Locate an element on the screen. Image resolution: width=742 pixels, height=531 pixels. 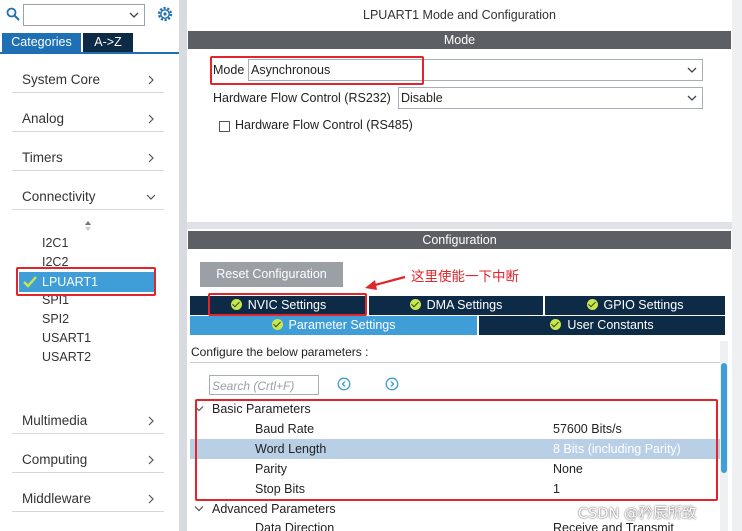
tab-categories: Categories is located at coordinates (41, 42).